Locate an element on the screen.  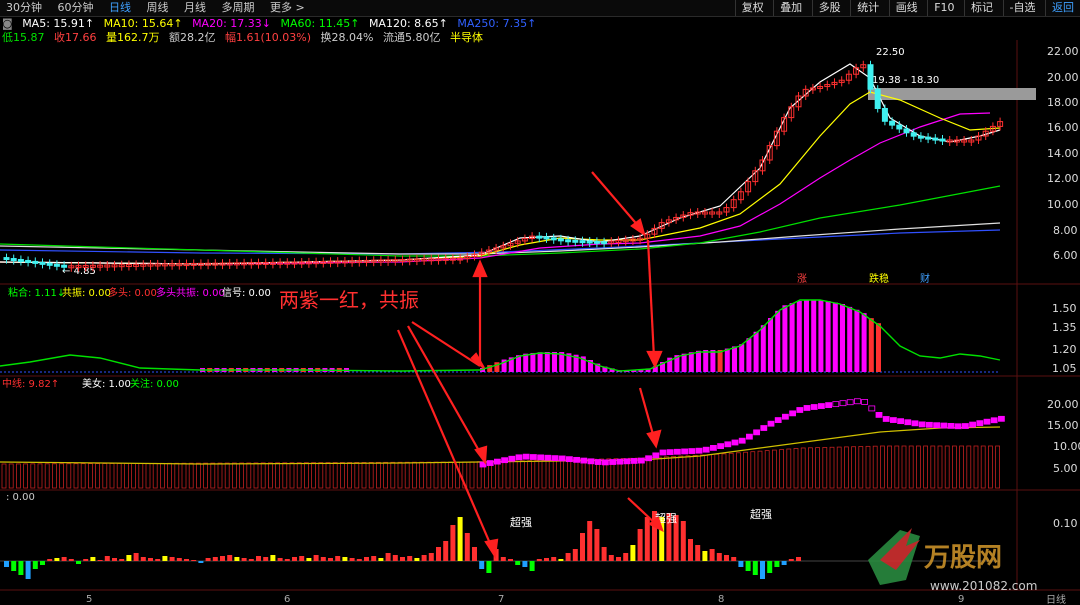
ind2-legend: 中线: 9.82↑ 美女: 1.00 关注: 0.00 is located at coordinates (90, 383).